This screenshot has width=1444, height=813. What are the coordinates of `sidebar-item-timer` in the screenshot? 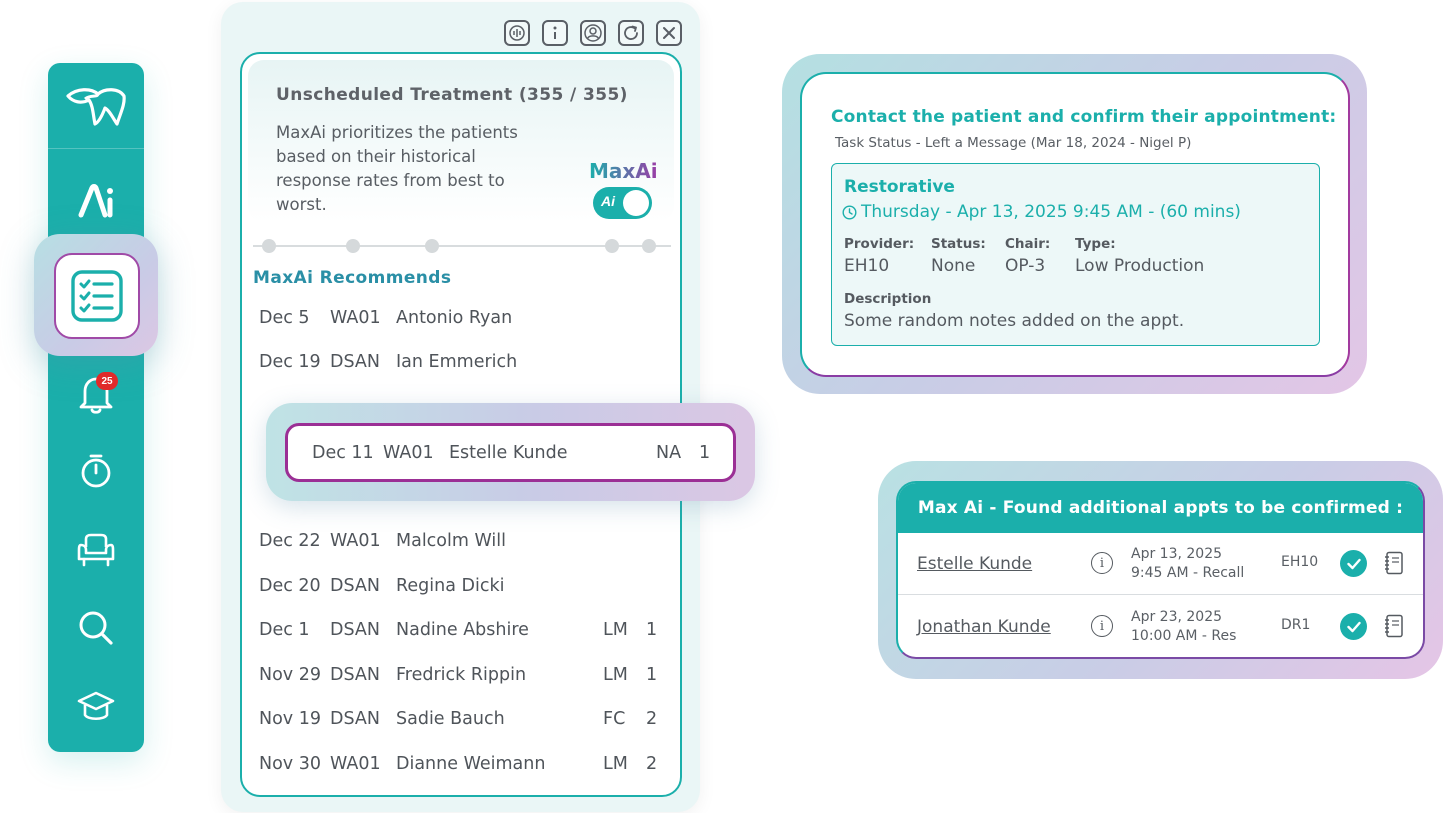 It's located at (96, 471).